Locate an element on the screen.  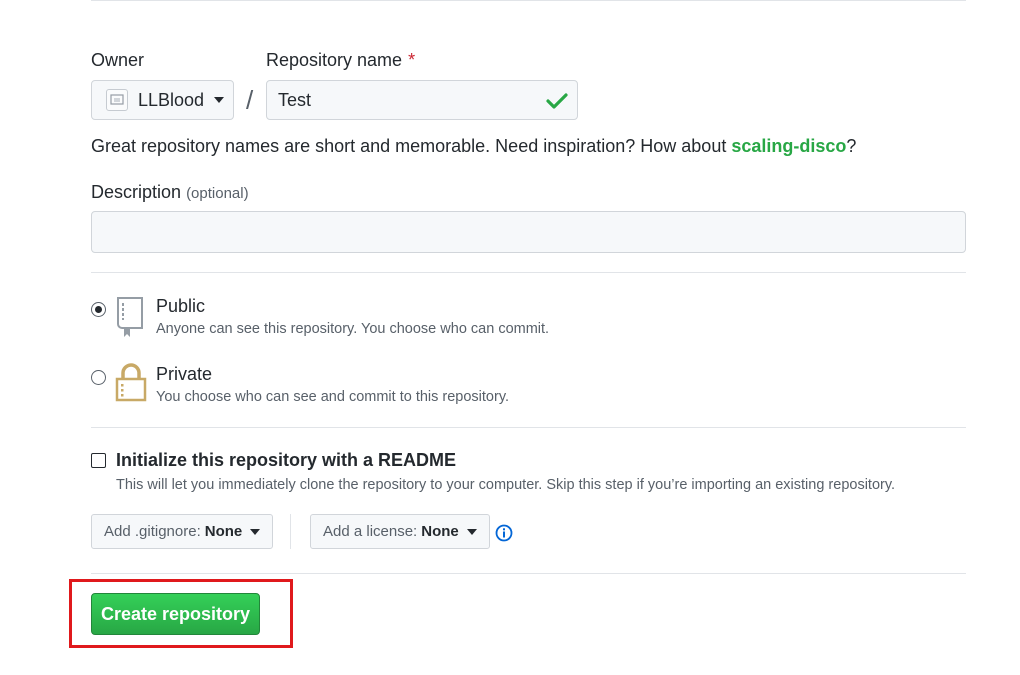
owner-avatar-icon is located at coordinates (117, 100).